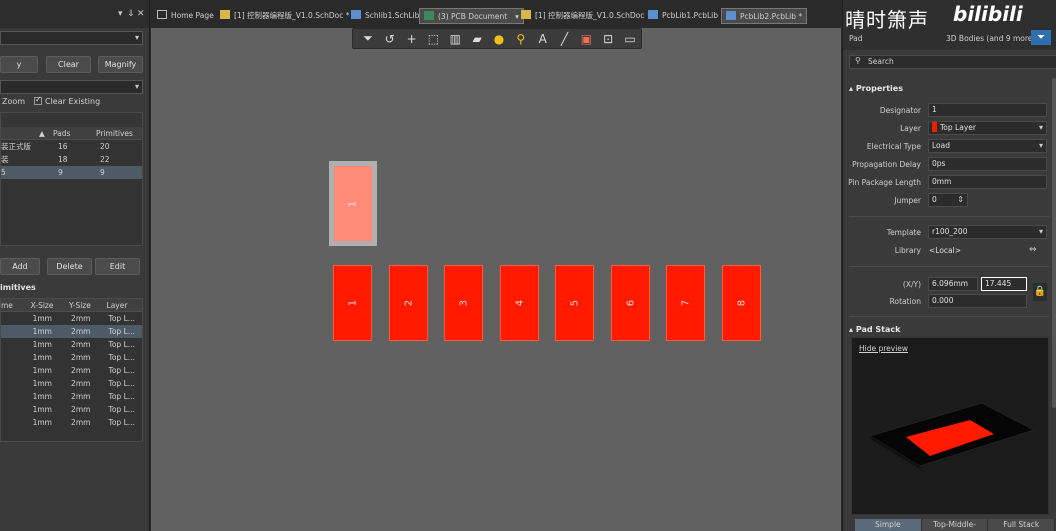  I want to click on components-table-header: ▲ Pads Primitives, so click(71, 133).